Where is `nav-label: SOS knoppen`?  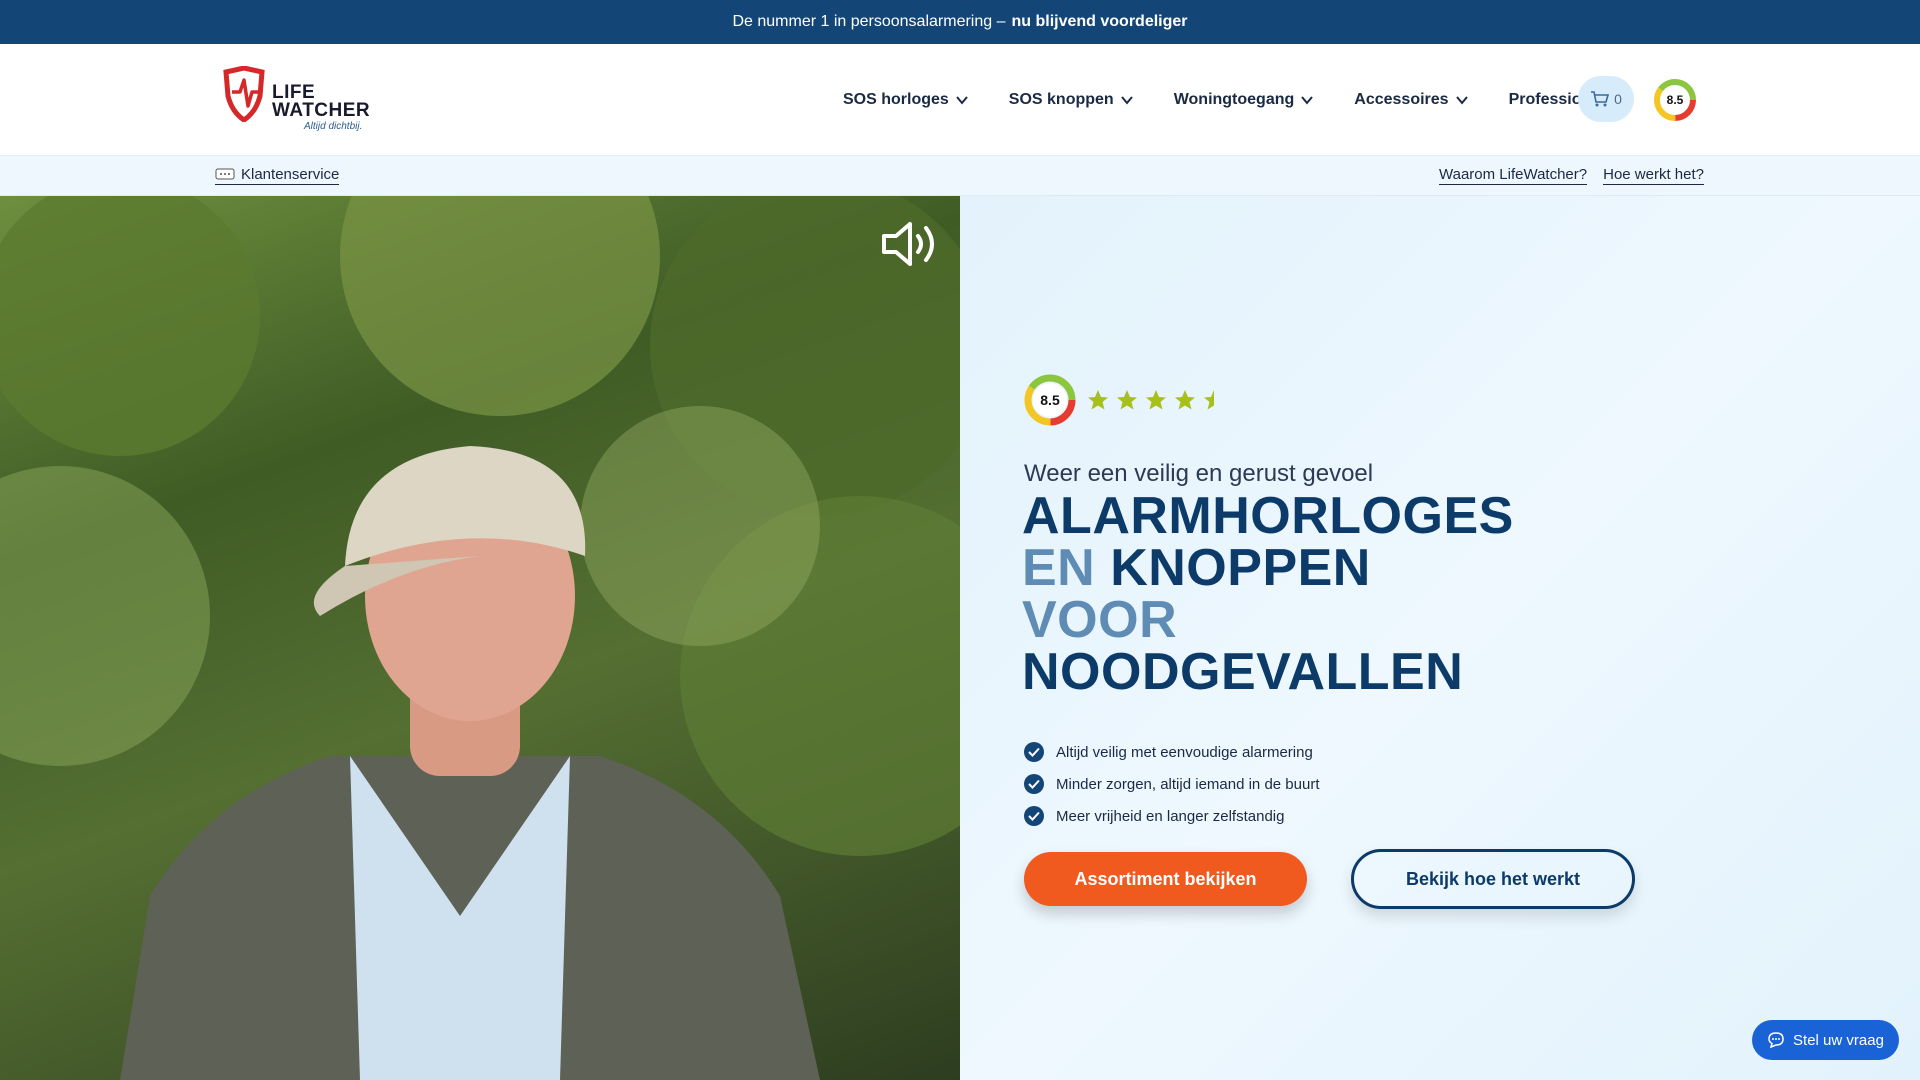 nav-label: SOS knoppen is located at coordinates (1061, 99).